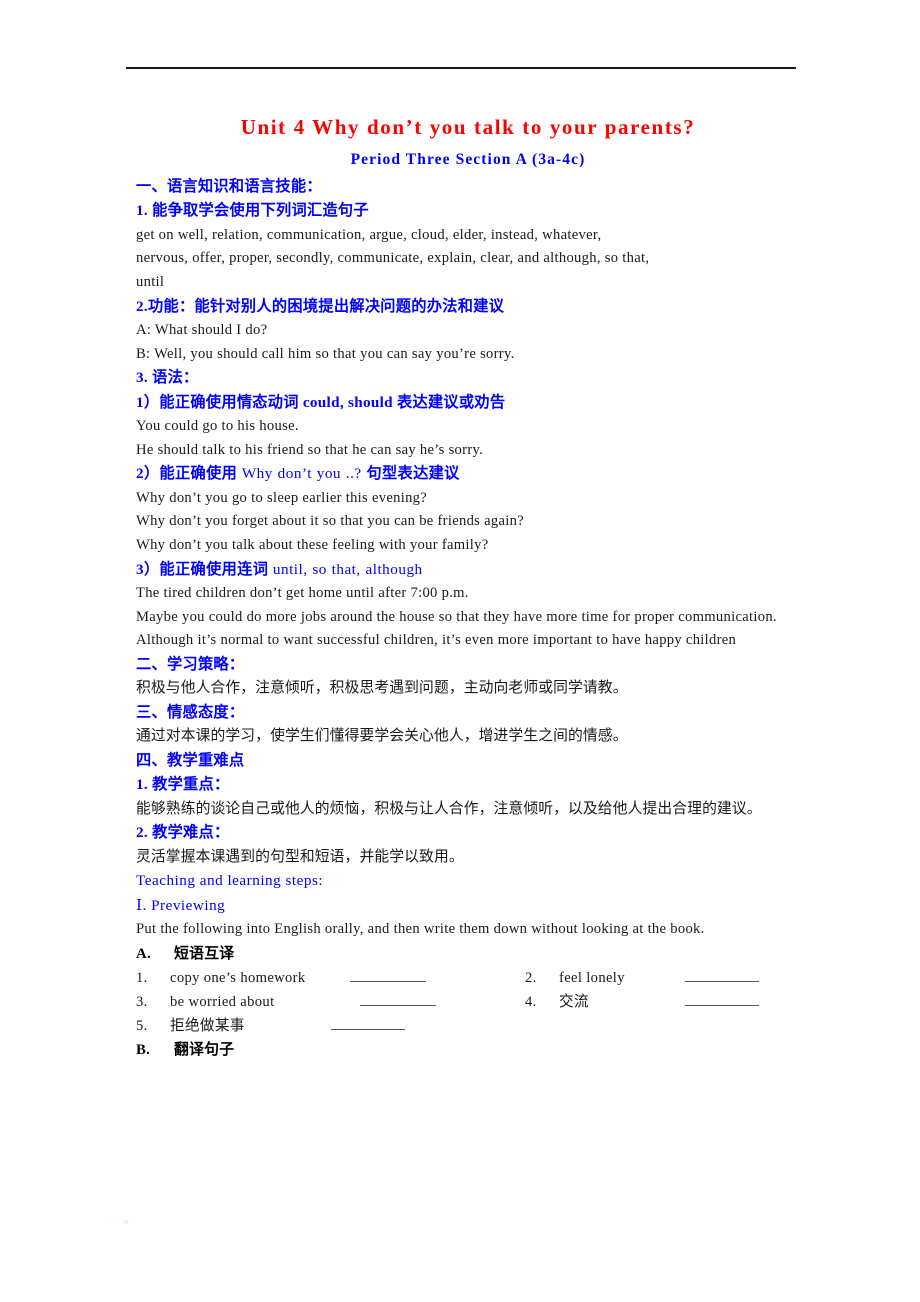  Describe the element at coordinates (468, 474) in the screenshot. I see `grammar-heading-2: 2）能正确使用 Why don’t you ..? 句型表达建议` at that location.